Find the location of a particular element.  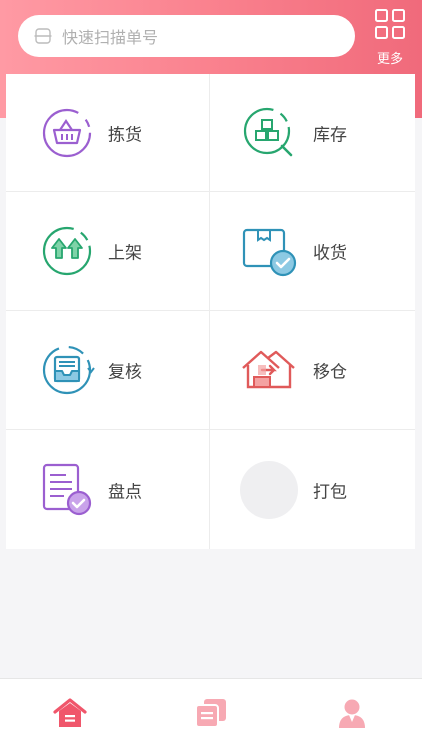

receive-box-icon is located at coordinates (269, 251).